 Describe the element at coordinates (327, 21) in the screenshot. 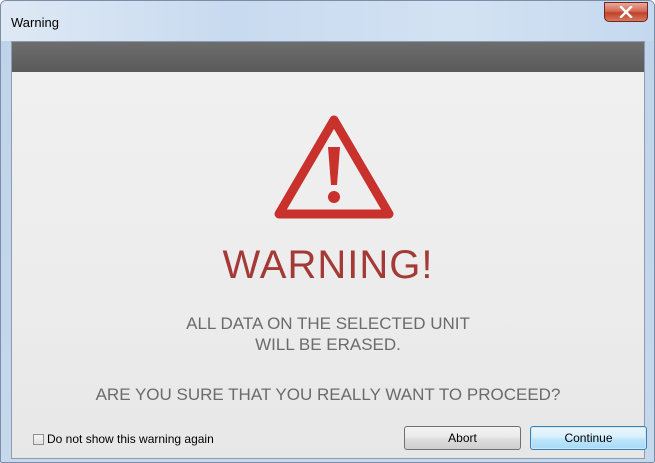

I see `title-bar: Warning` at that location.